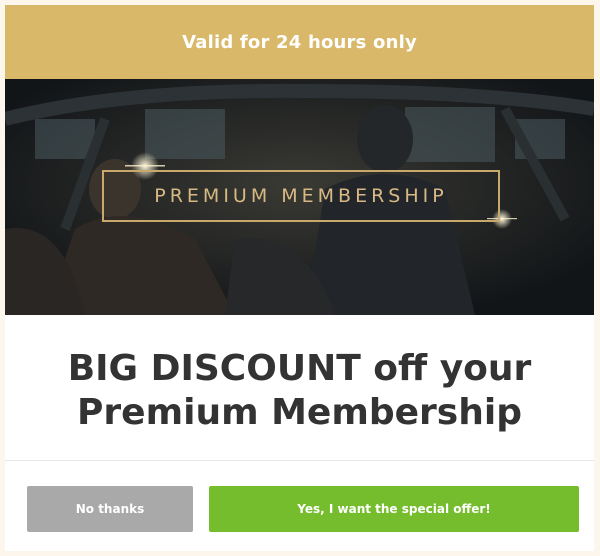 Image resolution: width=600 pixels, height=556 pixels. I want to click on validity-text: Valid for 24 hours only, so click(299, 42).